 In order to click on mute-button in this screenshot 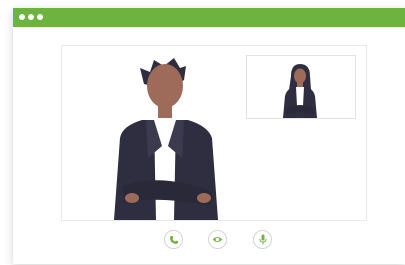, I will do `click(262, 239)`.